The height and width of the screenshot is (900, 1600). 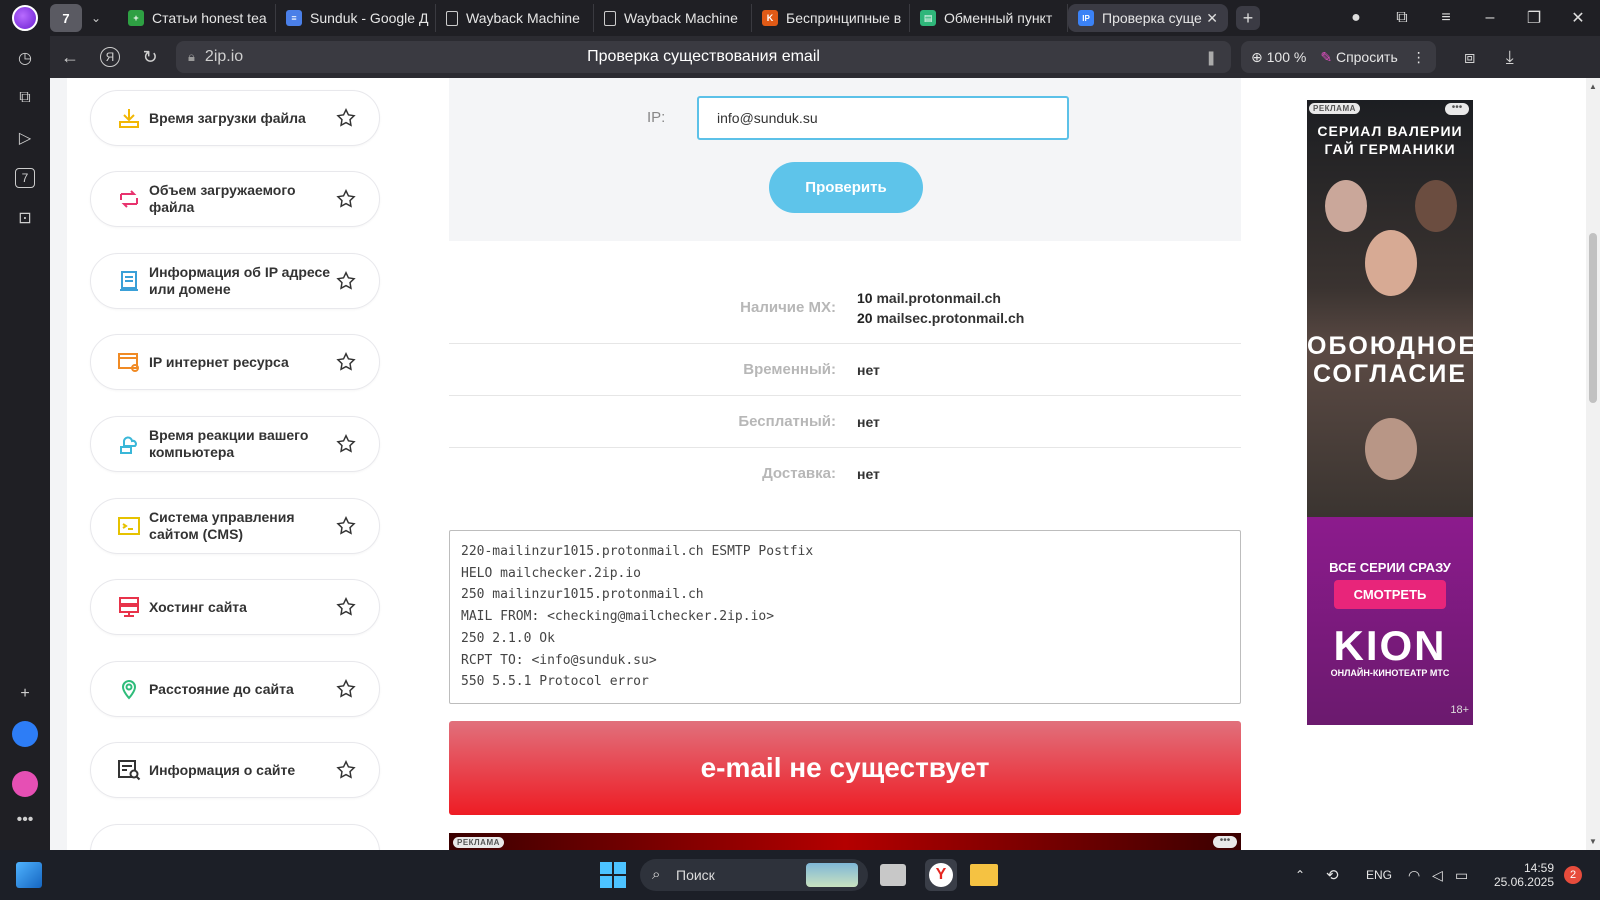 What do you see at coordinates (1248, 18) in the screenshot?
I see `new-tab-button: +` at bounding box center [1248, 18].